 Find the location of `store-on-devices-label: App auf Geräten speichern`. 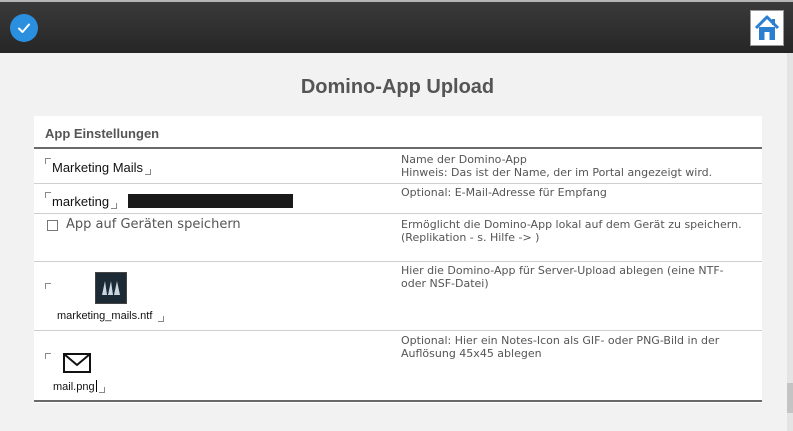

store-on-devices-label: App auf Geräten speichern is located at coordinates (153, 224).